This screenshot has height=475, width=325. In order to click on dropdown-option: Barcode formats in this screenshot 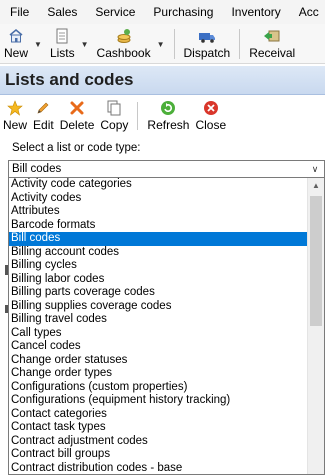, I will do `click(158, 226)`.